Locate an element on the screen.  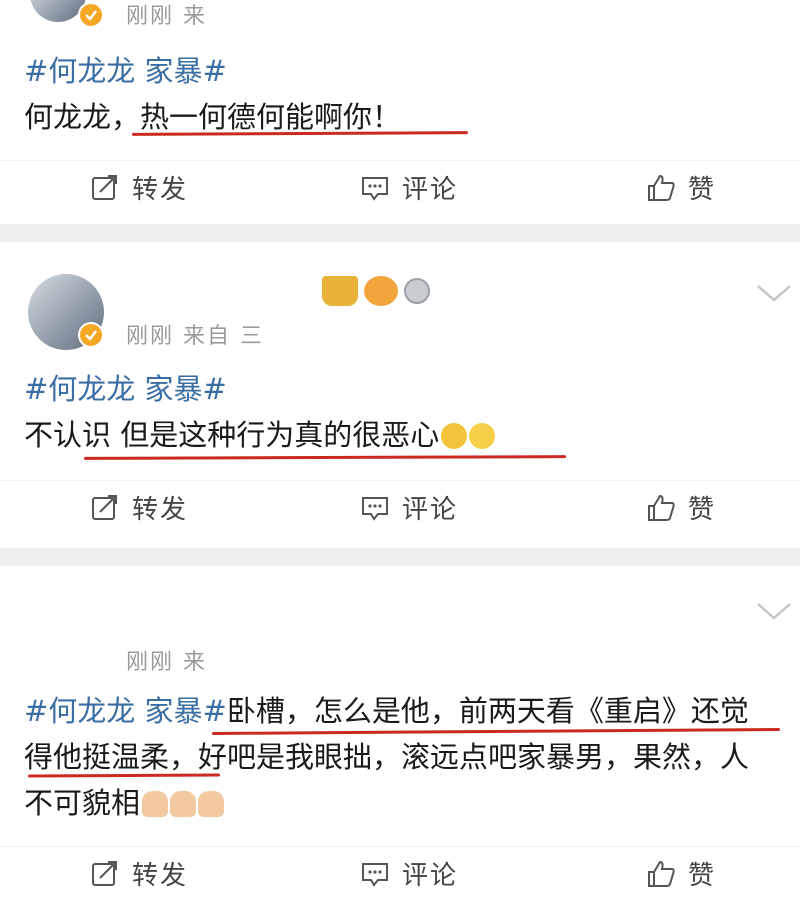
fish-badge-icon is located at coordinates (381, 291).